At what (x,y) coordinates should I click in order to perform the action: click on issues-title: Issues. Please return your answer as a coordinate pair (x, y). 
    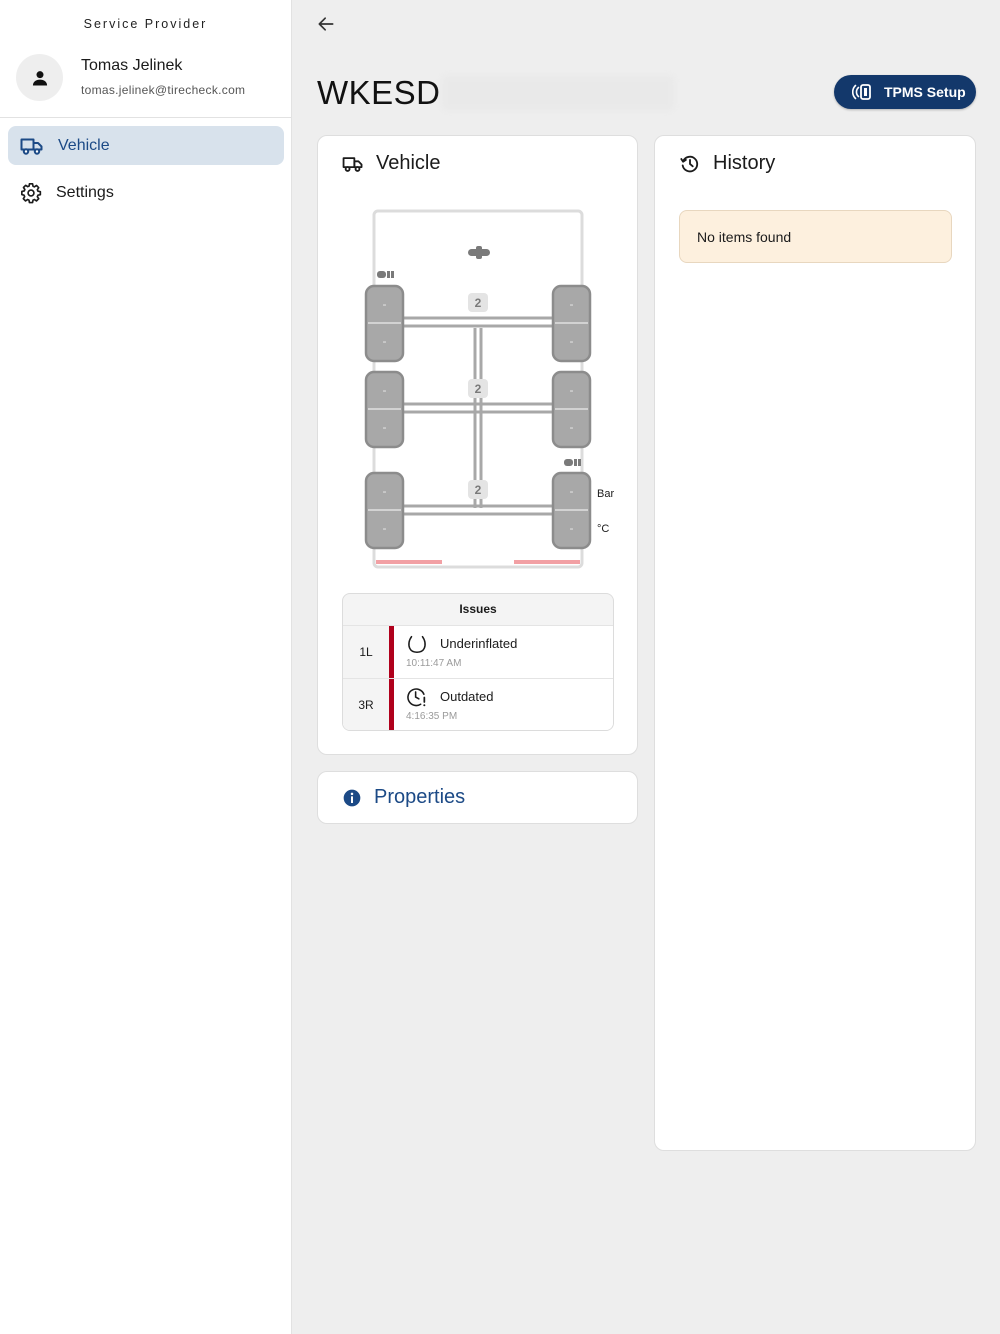
    Looking at the image, I should click on (478, 609).